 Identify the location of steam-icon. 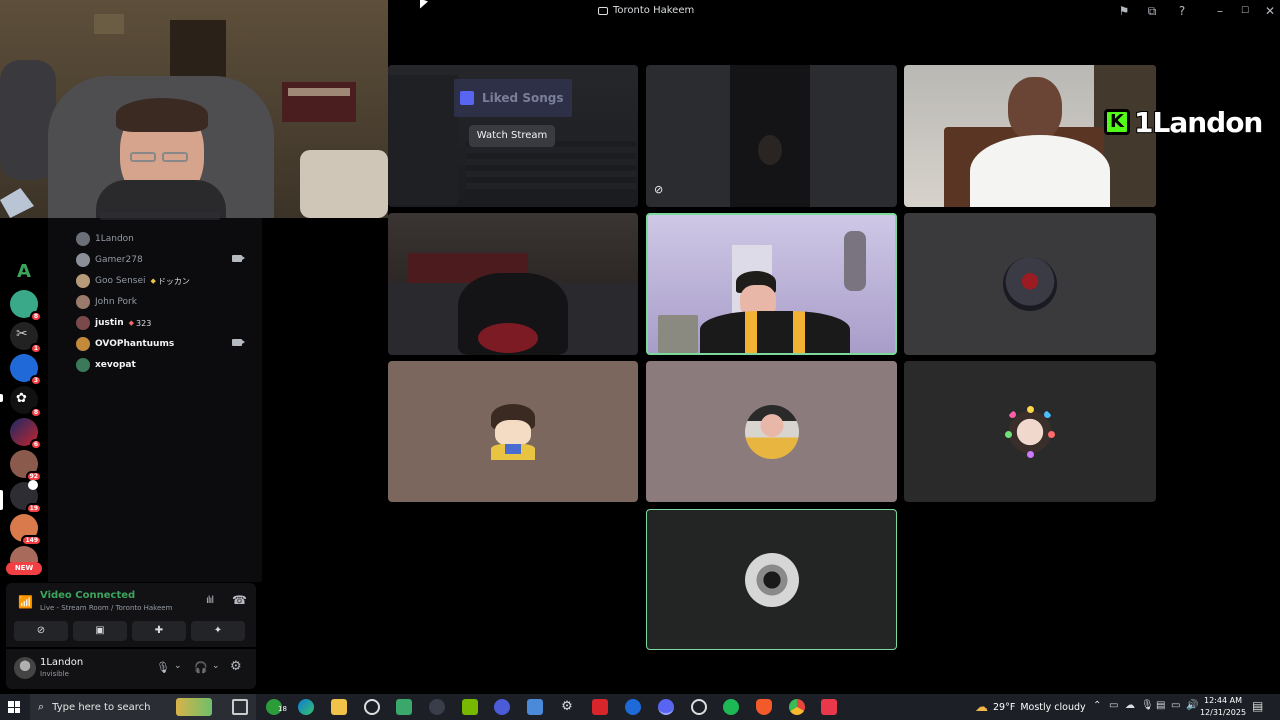
(699, 707).